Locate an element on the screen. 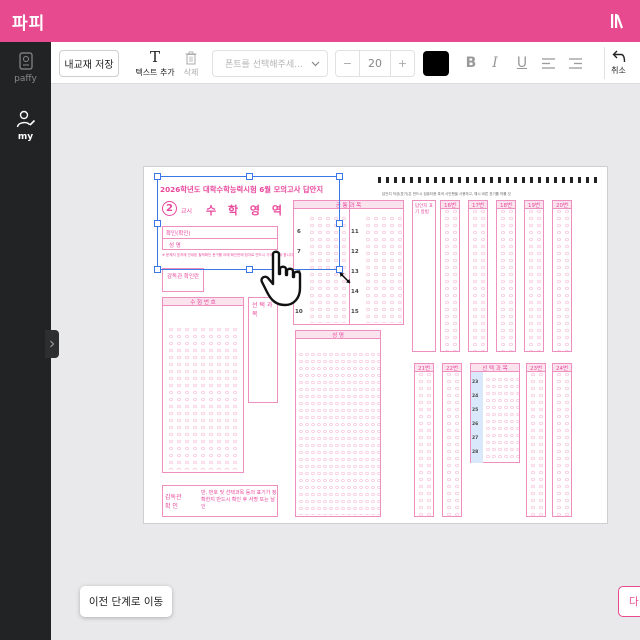 The width and height of the screenshot is (640, 640). choice-subject-grid: 선 택 과 목 23 24 25 26 27 28 is located at coordinates (495, 413).